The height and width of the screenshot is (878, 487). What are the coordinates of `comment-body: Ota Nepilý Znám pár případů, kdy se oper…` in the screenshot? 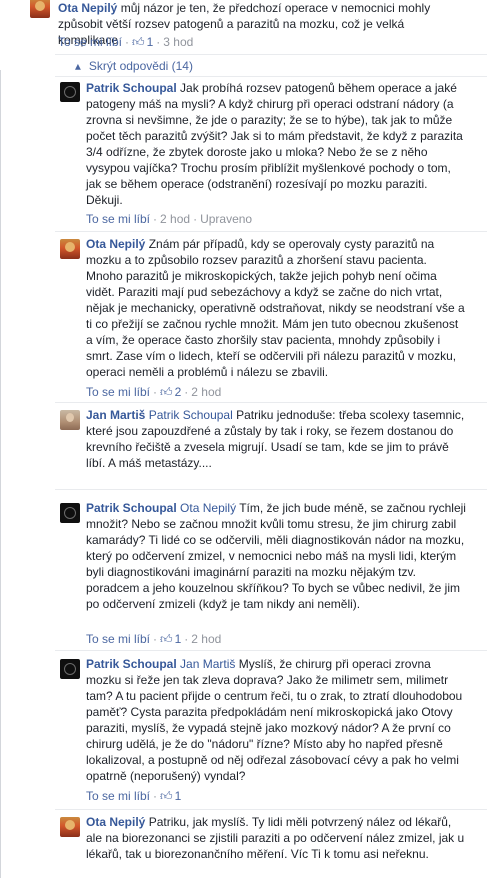 It's located at (276, 308).